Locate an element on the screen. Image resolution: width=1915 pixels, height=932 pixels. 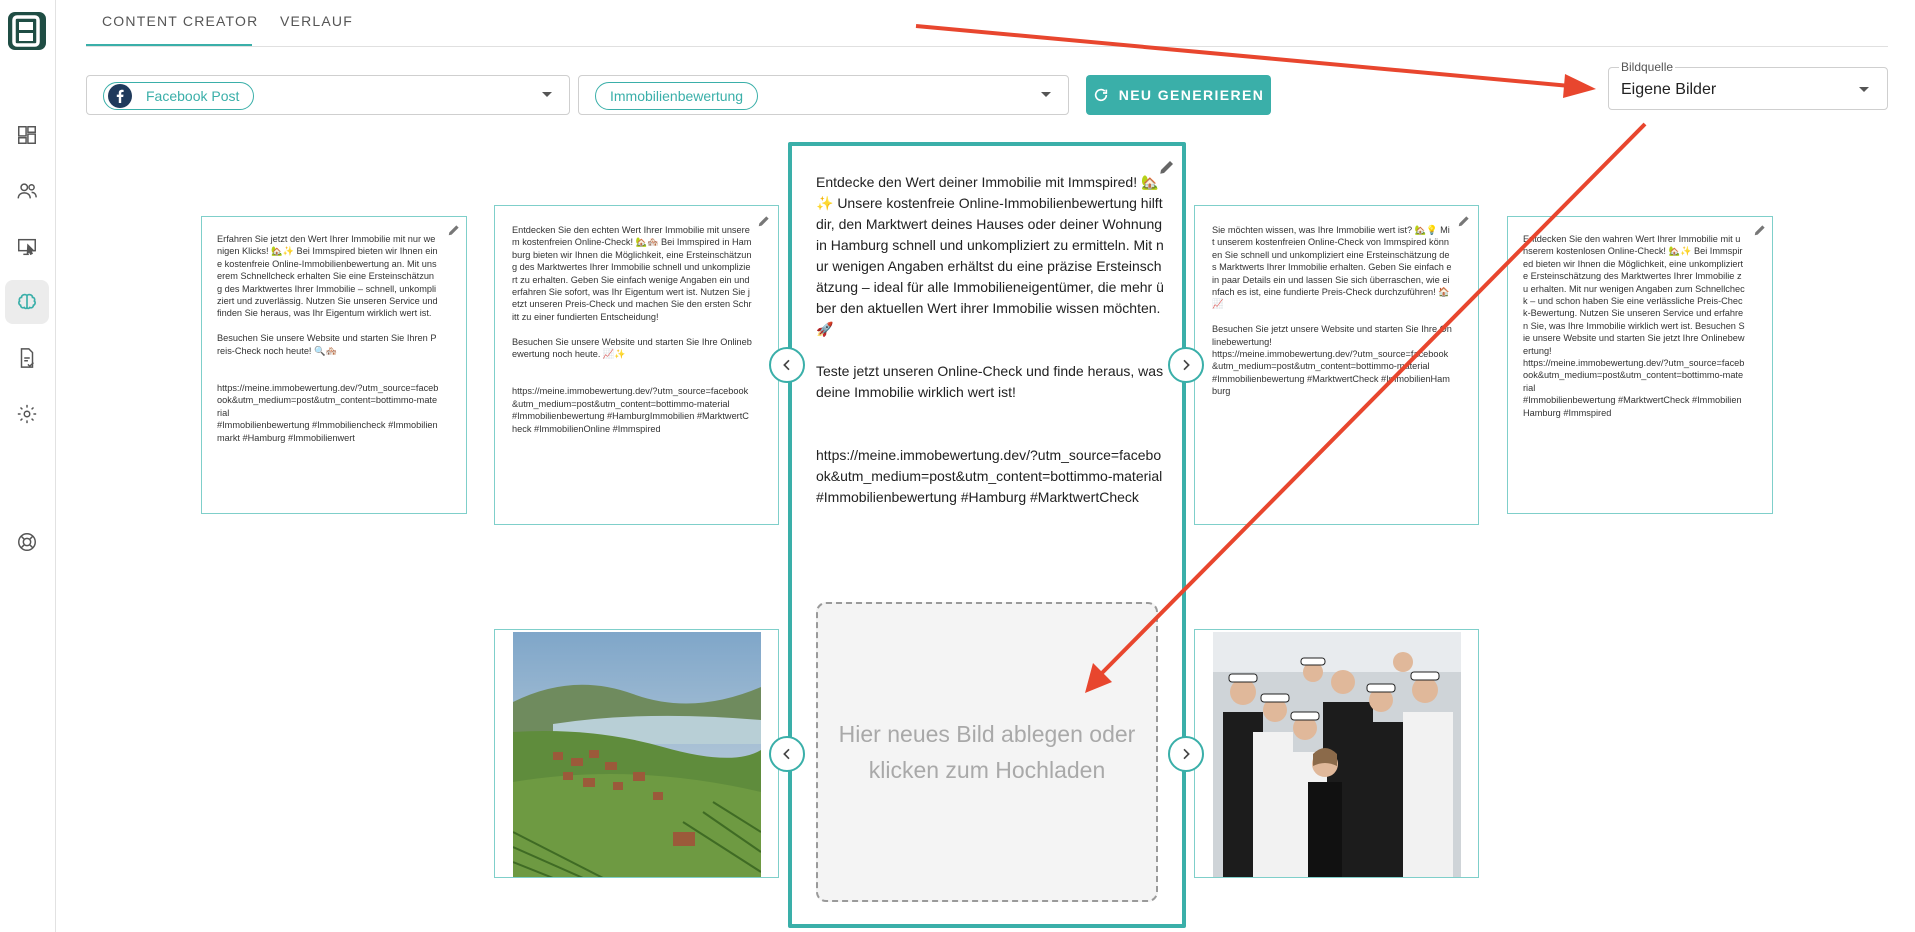
topic-label: Immobilienbewertung is located at coordinates (677, 96).